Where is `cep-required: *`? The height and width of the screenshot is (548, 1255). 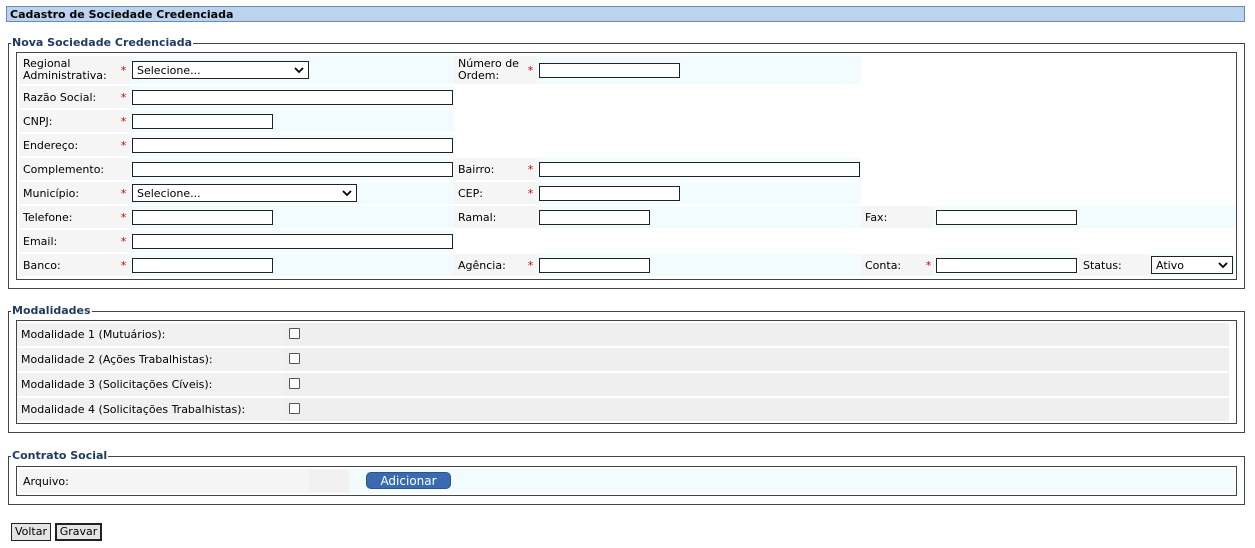
cep-required: * is located at coordinates (530, 193).